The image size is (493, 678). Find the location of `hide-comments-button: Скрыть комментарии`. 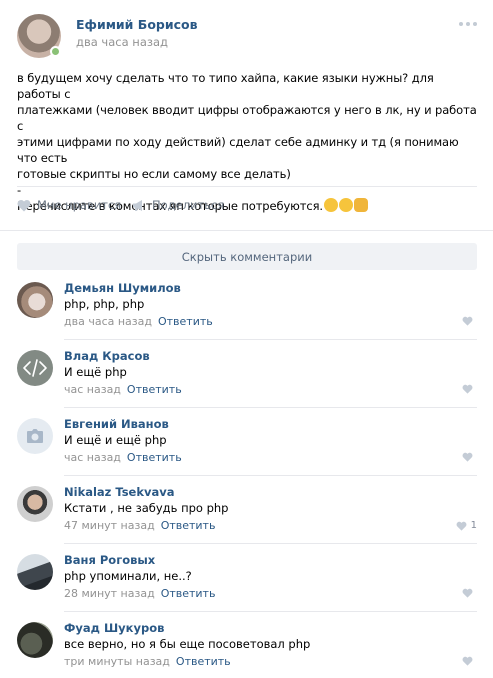

hide-comments-button: Скрыть комментарии is located at coordinates (247, 256).